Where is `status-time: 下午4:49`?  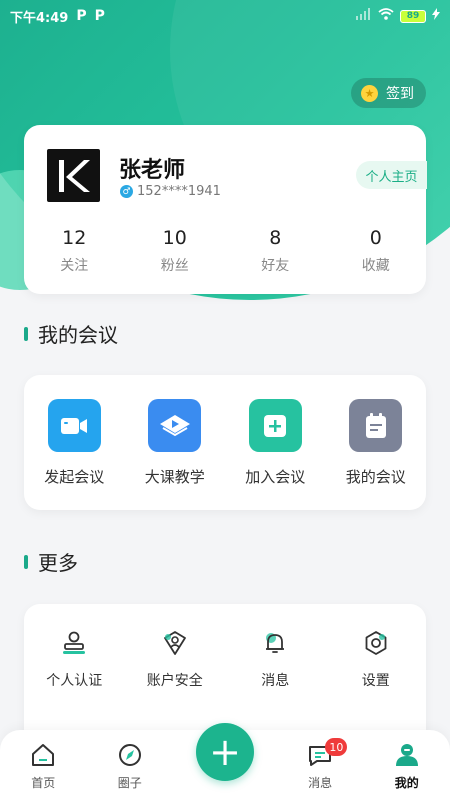
status-time: 下午4:49 is located at coordinates (39, 18).